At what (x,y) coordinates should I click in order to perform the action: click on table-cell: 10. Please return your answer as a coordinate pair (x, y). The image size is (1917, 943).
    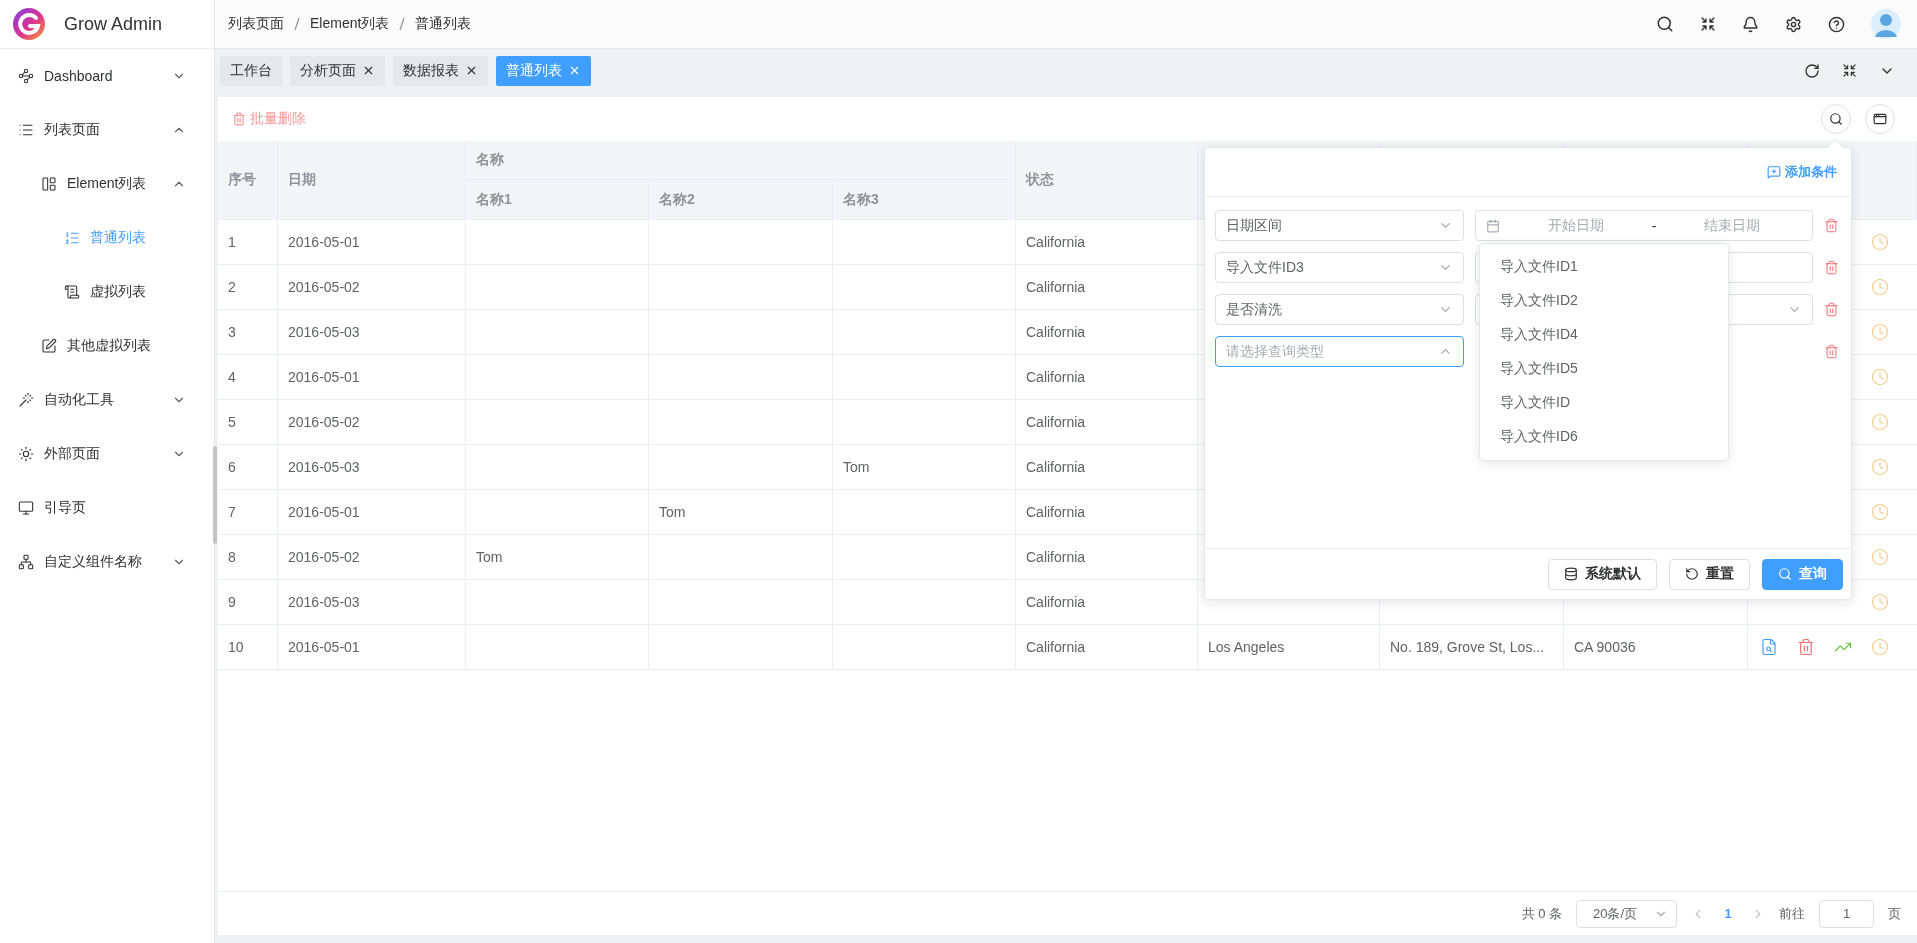
    Looking at the image, I should click on (236, 647).